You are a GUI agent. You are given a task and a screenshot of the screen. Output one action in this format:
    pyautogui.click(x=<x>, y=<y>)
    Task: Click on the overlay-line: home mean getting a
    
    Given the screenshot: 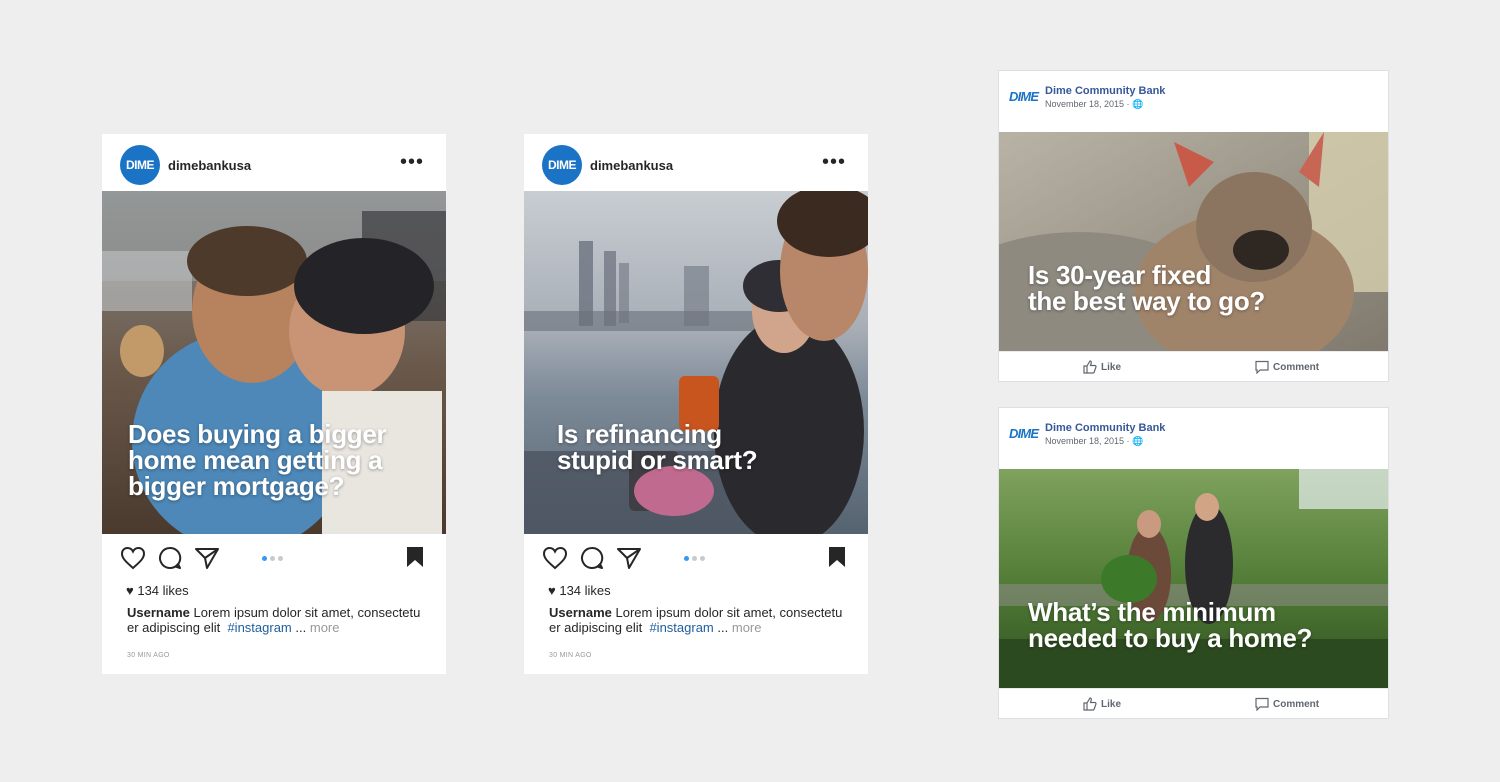 What is the action you would take?
    pyautogui.click(x=255, y=460)
    